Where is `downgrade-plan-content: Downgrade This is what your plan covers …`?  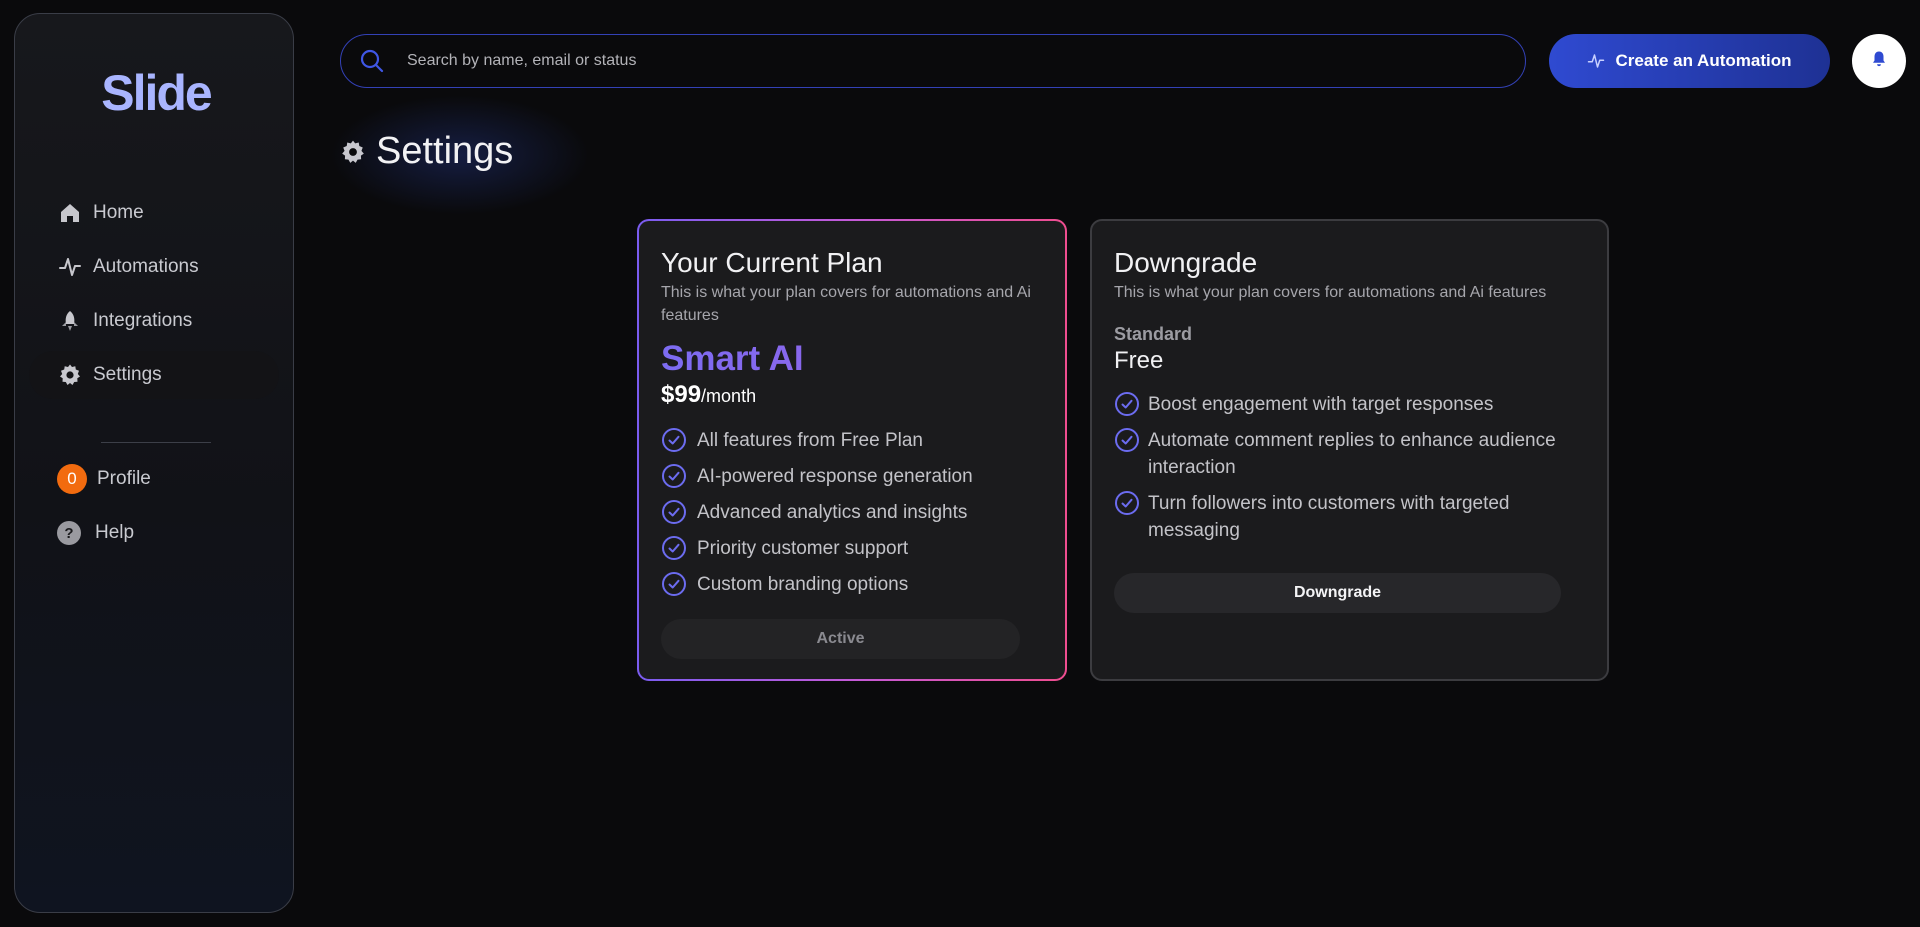 downgrade-plan-content: Downgrade This is what your plan covers … is located at coordinates (1349, 400).